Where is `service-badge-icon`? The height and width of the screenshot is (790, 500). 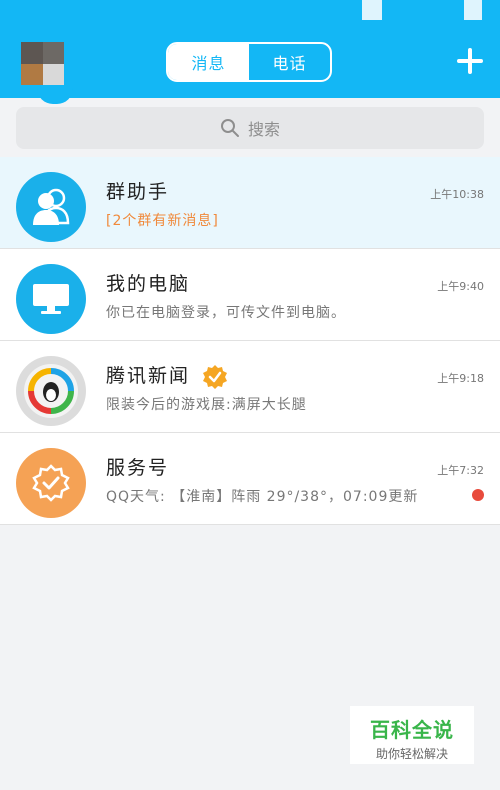 service-badge-icon is located at coordinates (51, 483).